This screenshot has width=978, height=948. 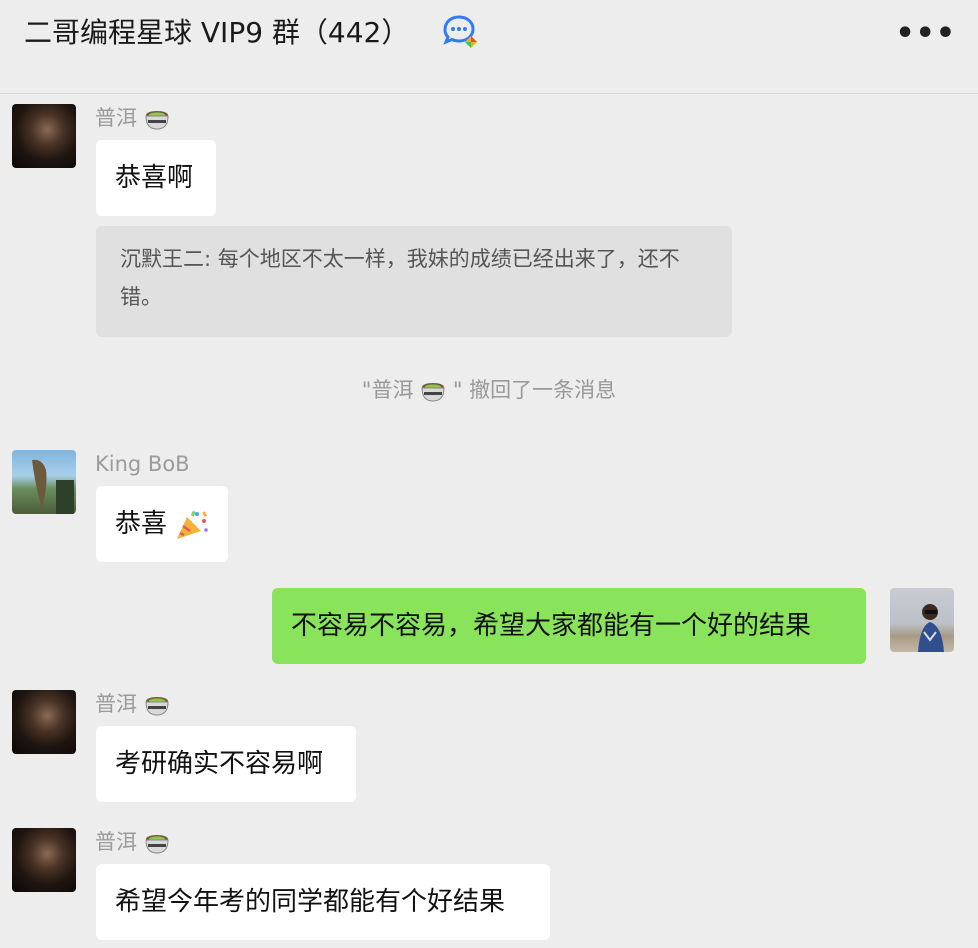 What do you see at coordinates (141, 524) in the screenshot?
I see `message-text: 恭喜` at bounding box center [141, 524].